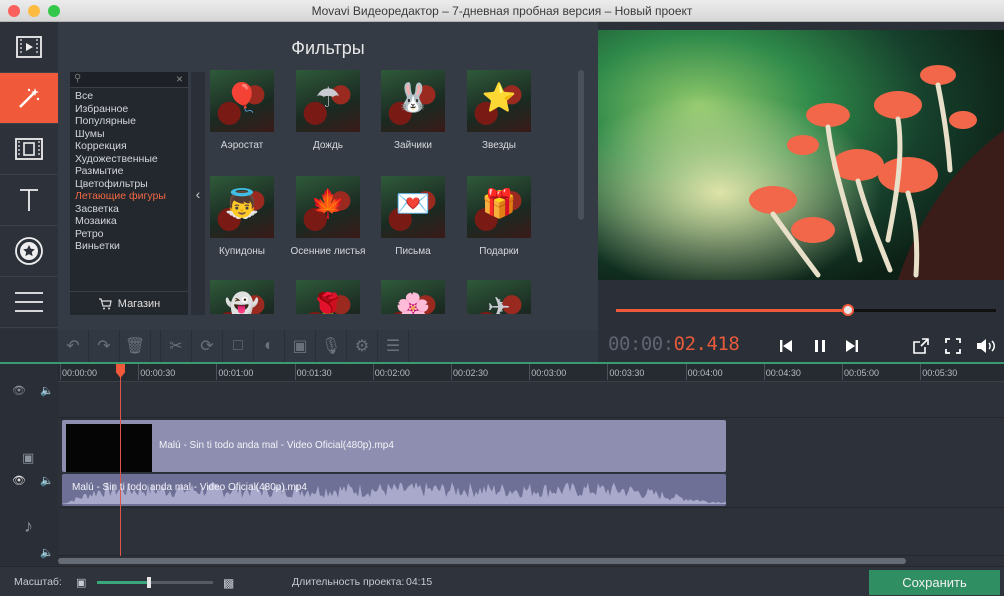 The height and width of the screenshot is (596, 1004). Describe the element at coordinates (135, 346) in the screenshot. I see `delete-button: 🗑` at that location.